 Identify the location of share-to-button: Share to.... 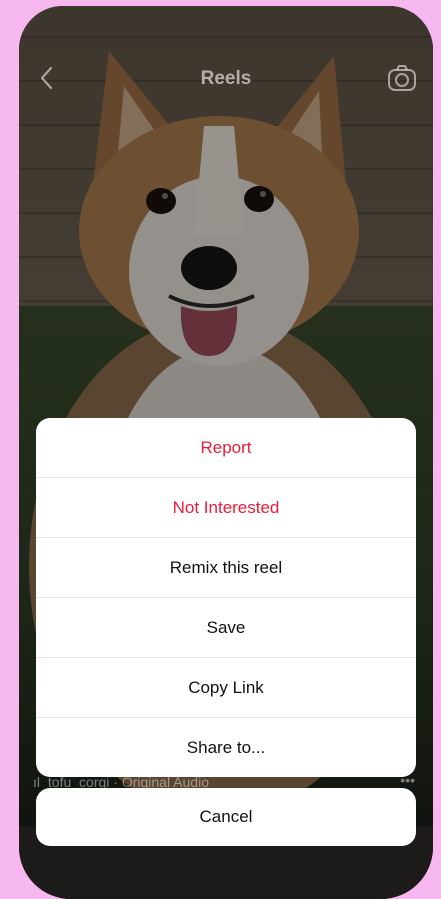
(226, 747).